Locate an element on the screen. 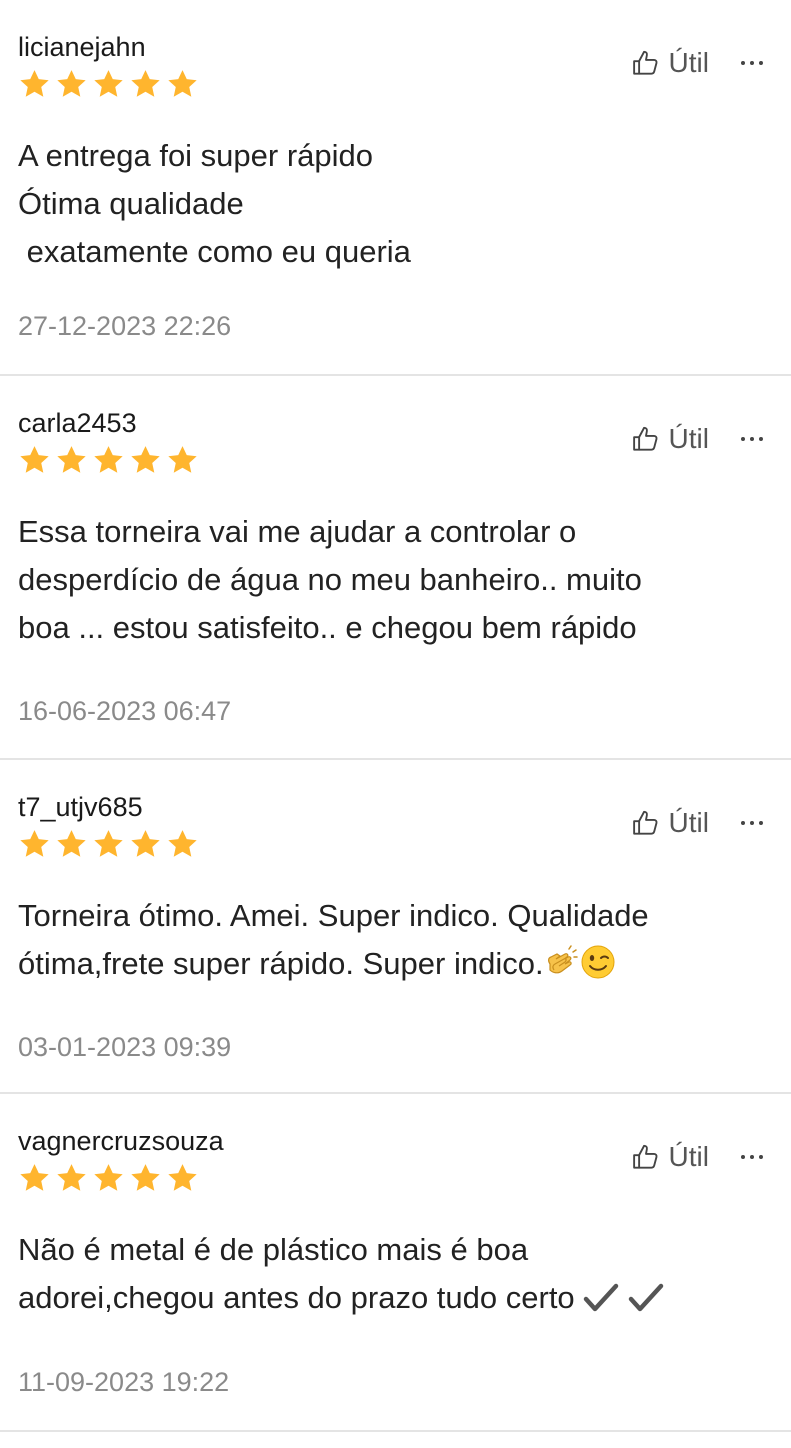  review-username: licianejahn is located at coordinates (82, 47).